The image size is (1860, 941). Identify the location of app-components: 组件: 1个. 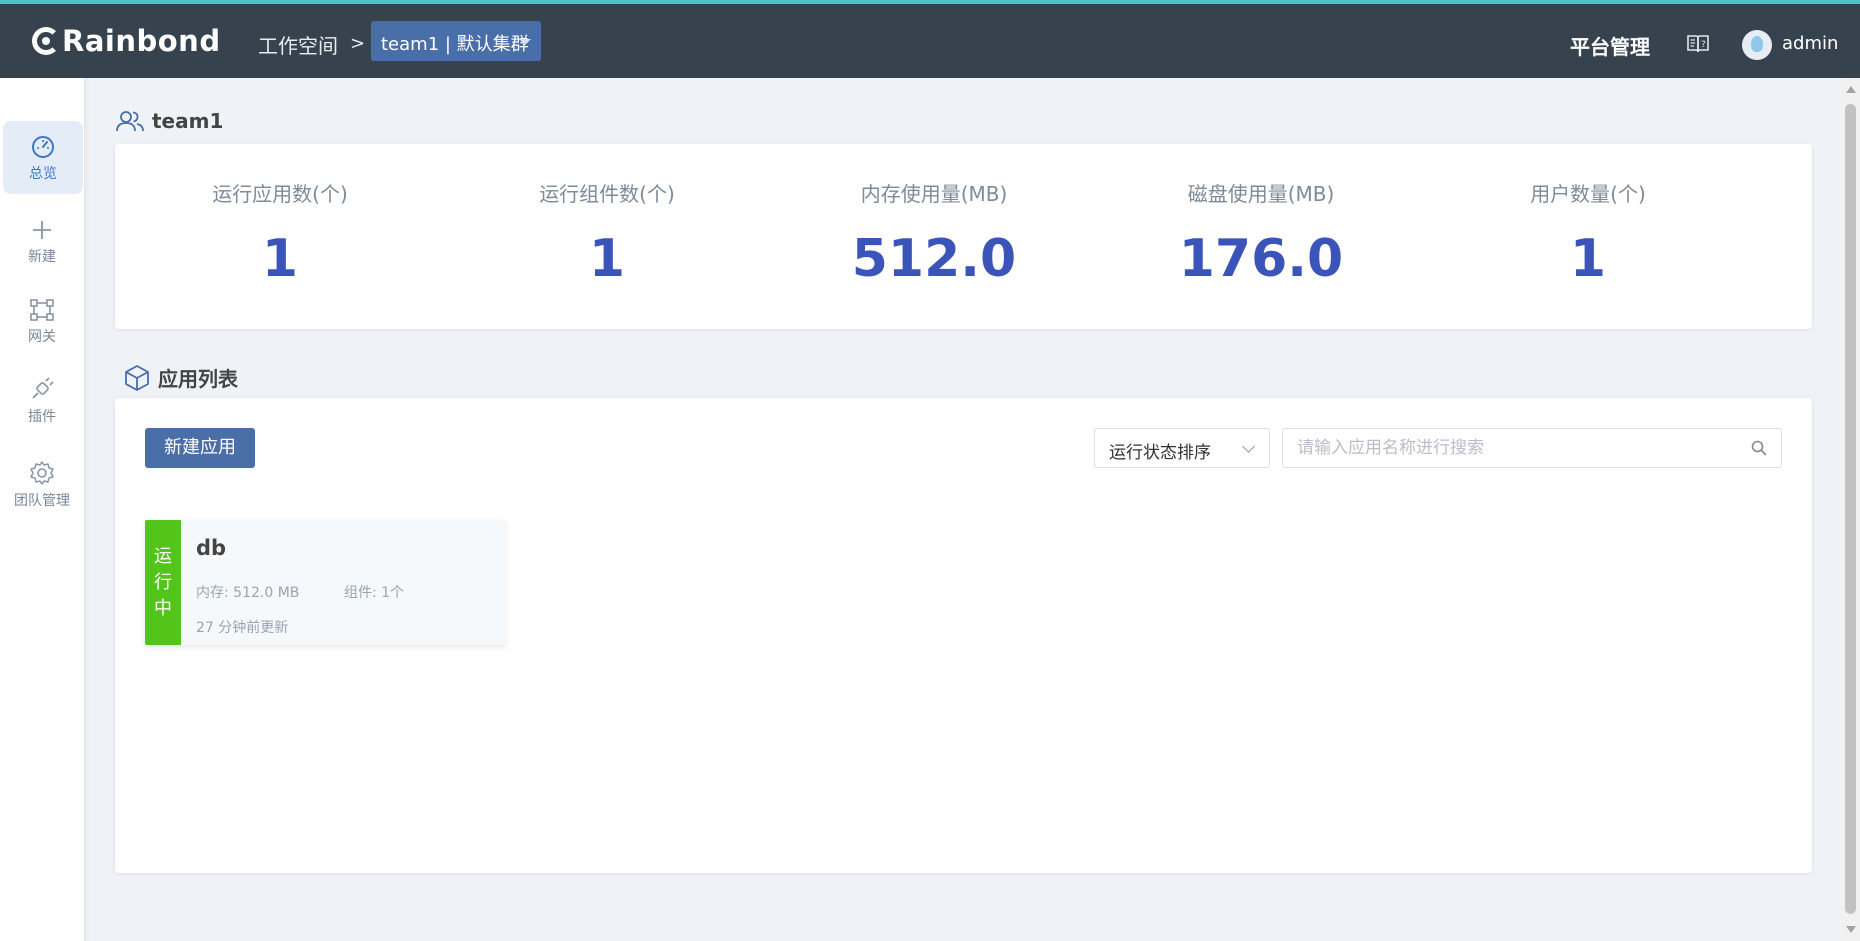
(374, 593).